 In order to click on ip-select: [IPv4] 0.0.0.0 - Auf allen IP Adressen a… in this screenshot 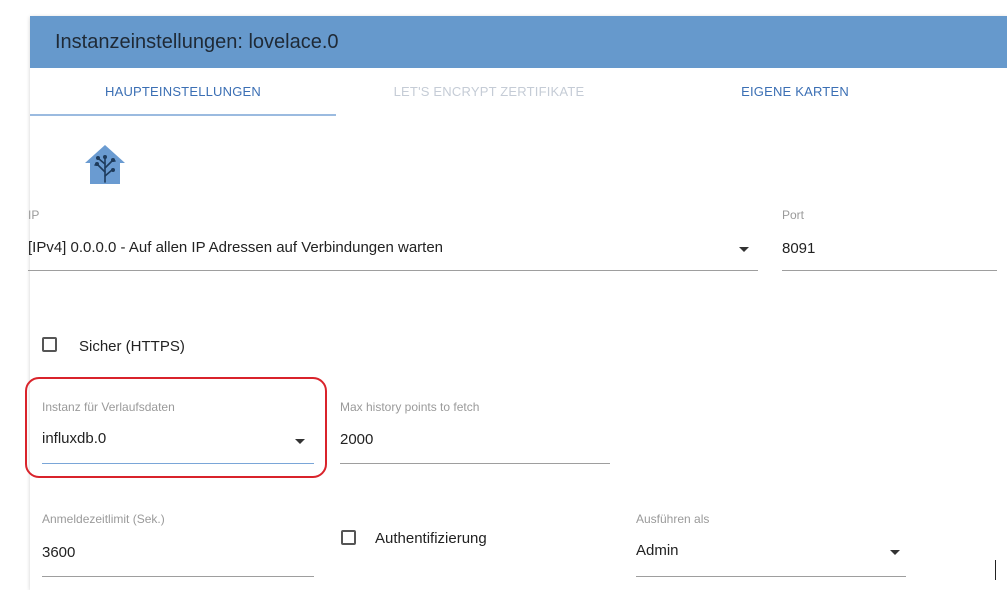, I will do `click(235, 247)`.